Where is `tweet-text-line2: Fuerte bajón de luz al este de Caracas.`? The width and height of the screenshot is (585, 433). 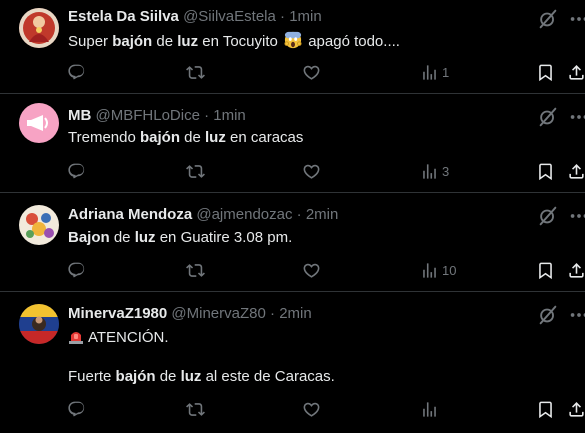 tweet-text-line2: Fuerte bajón de luz al este de Caracas. is located at coordinates (201, 376).